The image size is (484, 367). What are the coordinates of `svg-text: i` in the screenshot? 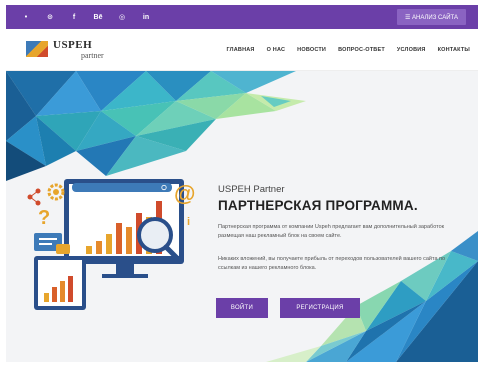 It's located at (188, 222).